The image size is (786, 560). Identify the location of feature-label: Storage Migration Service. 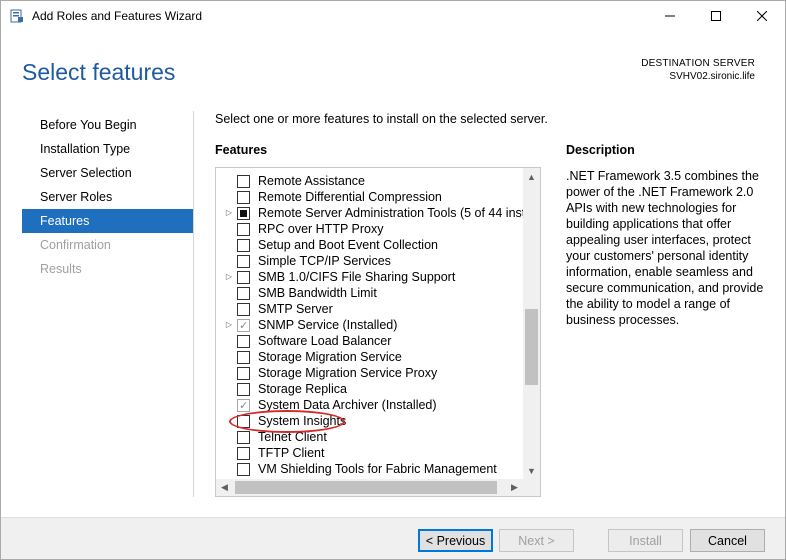
(330, 357).